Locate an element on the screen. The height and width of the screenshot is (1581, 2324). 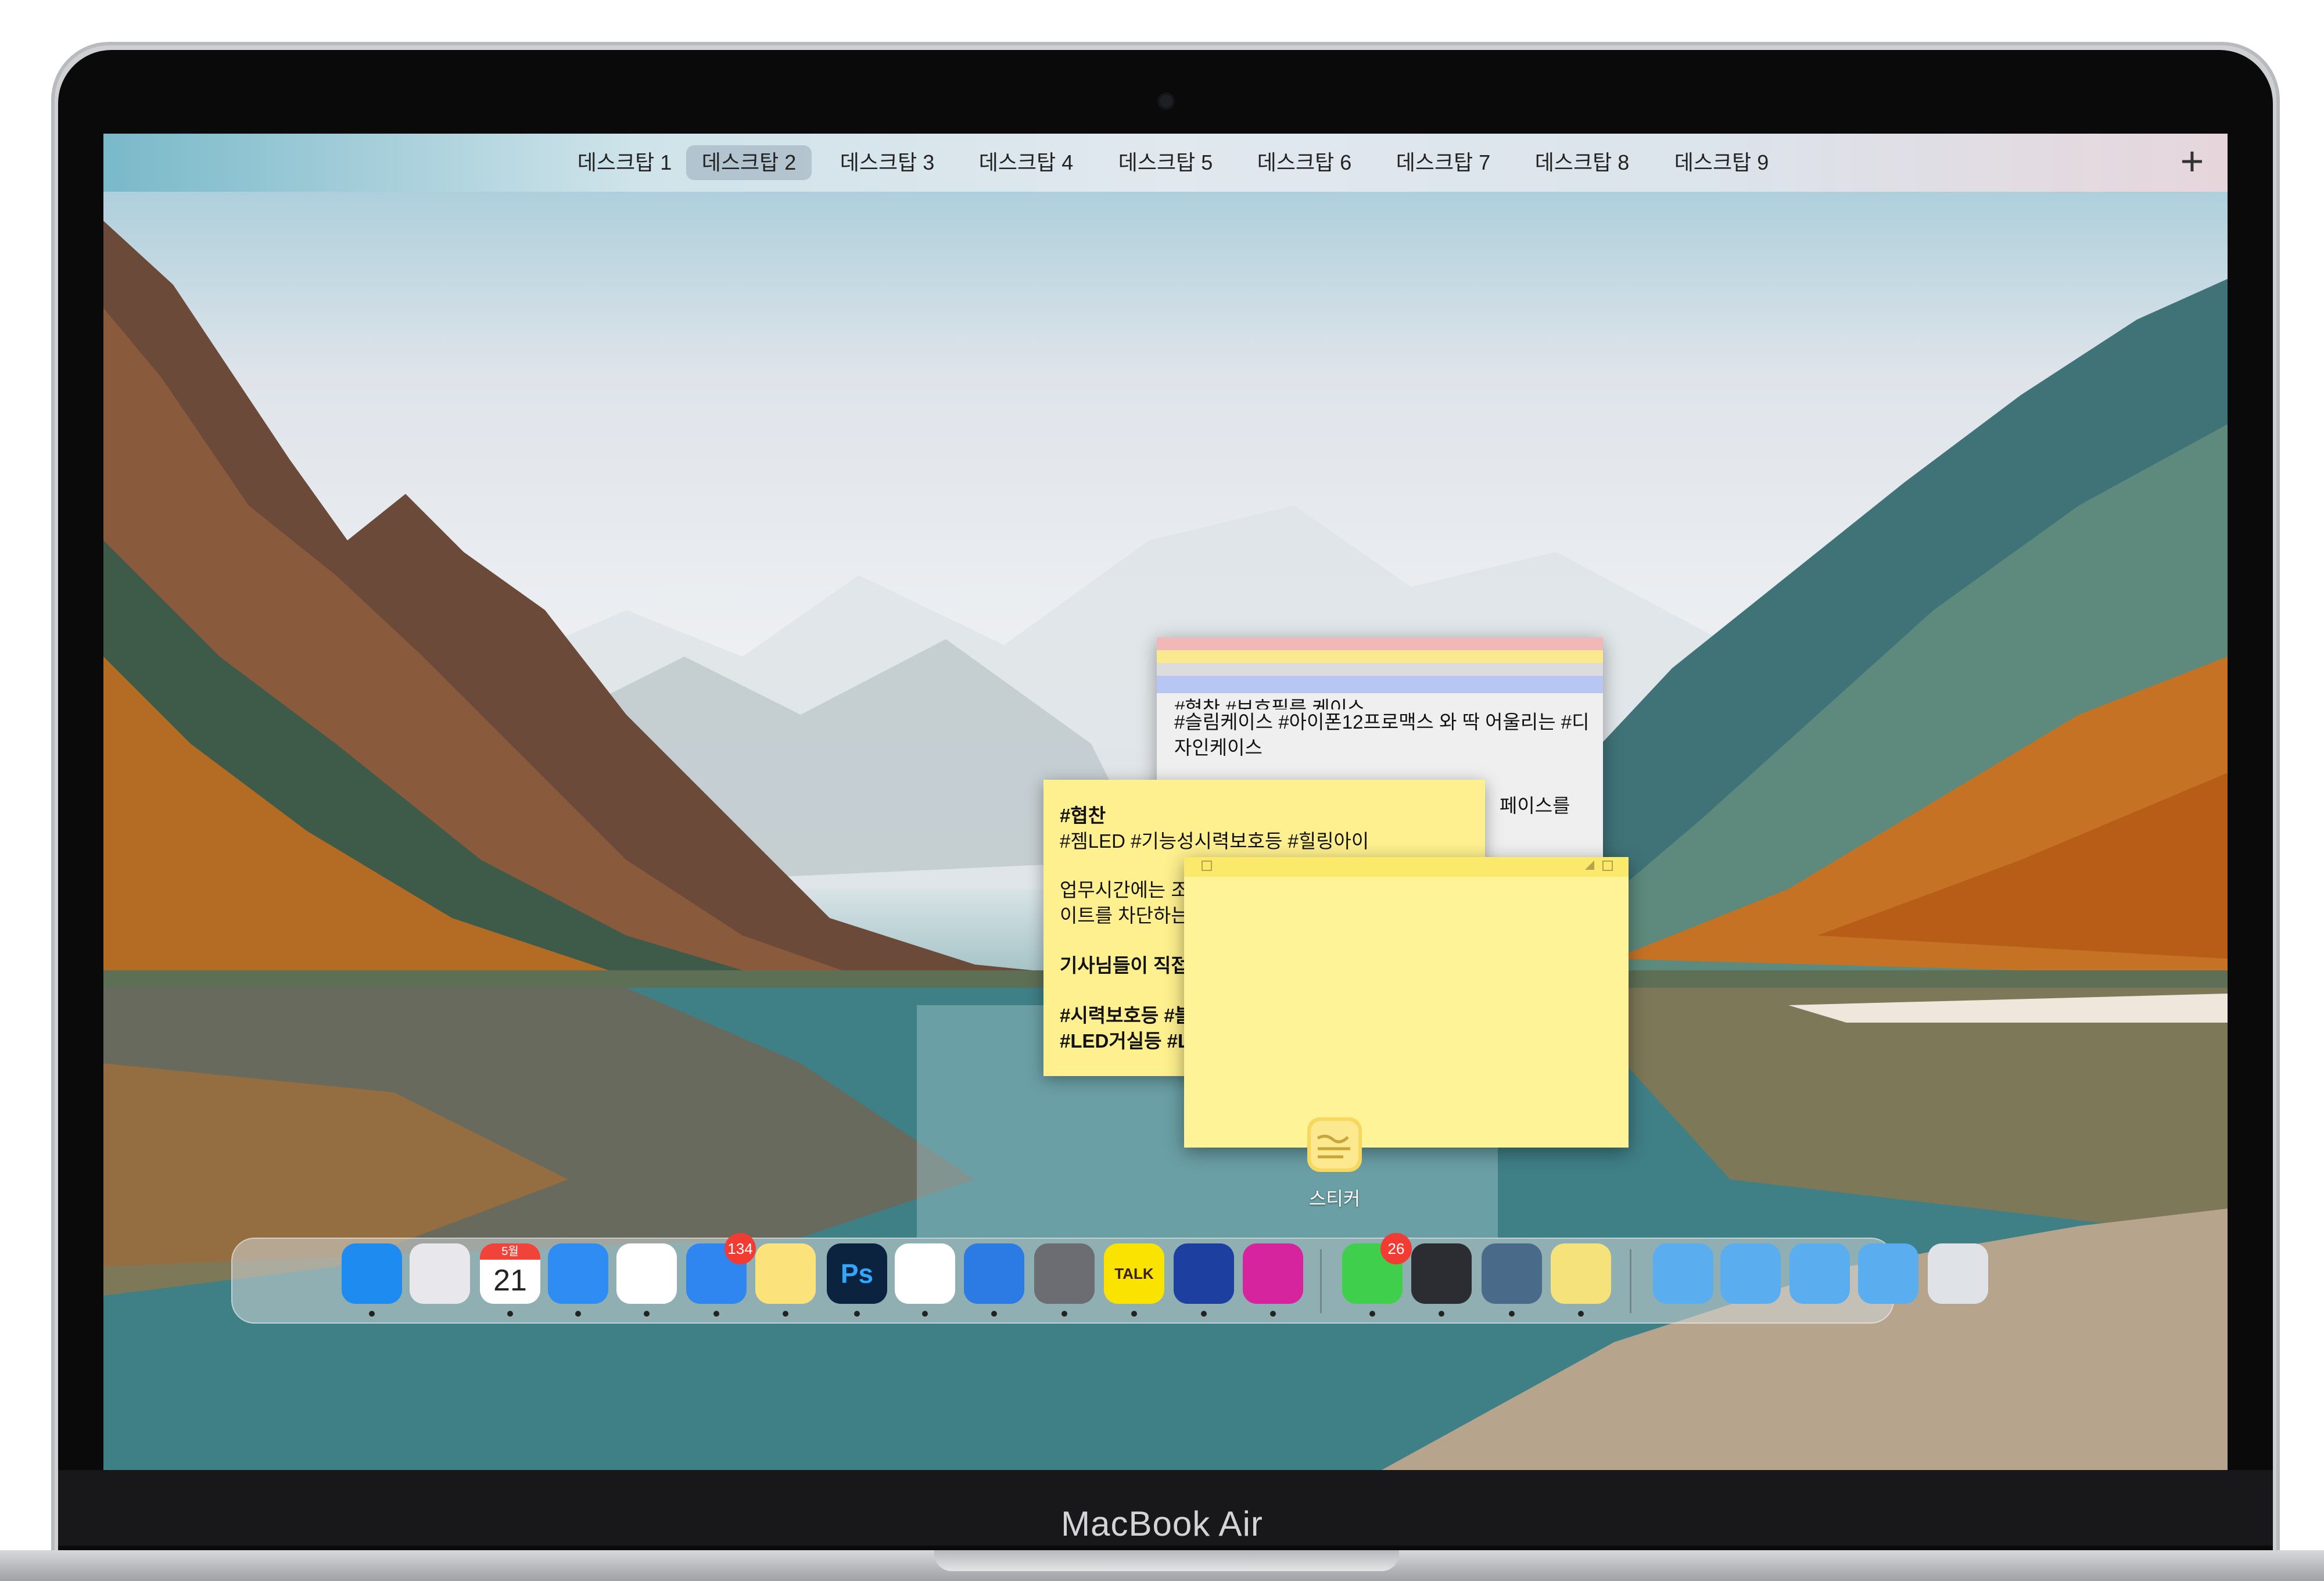
note-strip-yellow is located at coordinates (1380, 656).